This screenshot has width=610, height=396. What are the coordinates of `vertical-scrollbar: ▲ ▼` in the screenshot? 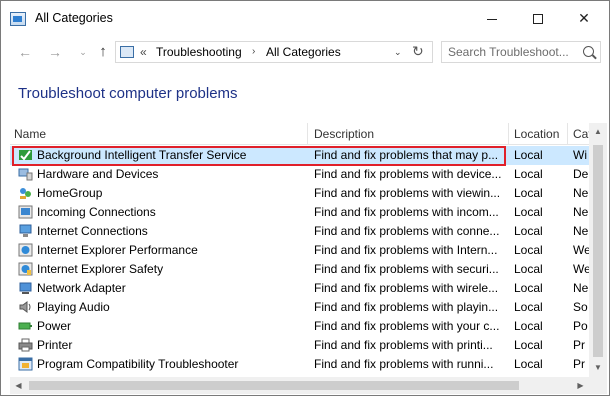 It's located at (598, 250).